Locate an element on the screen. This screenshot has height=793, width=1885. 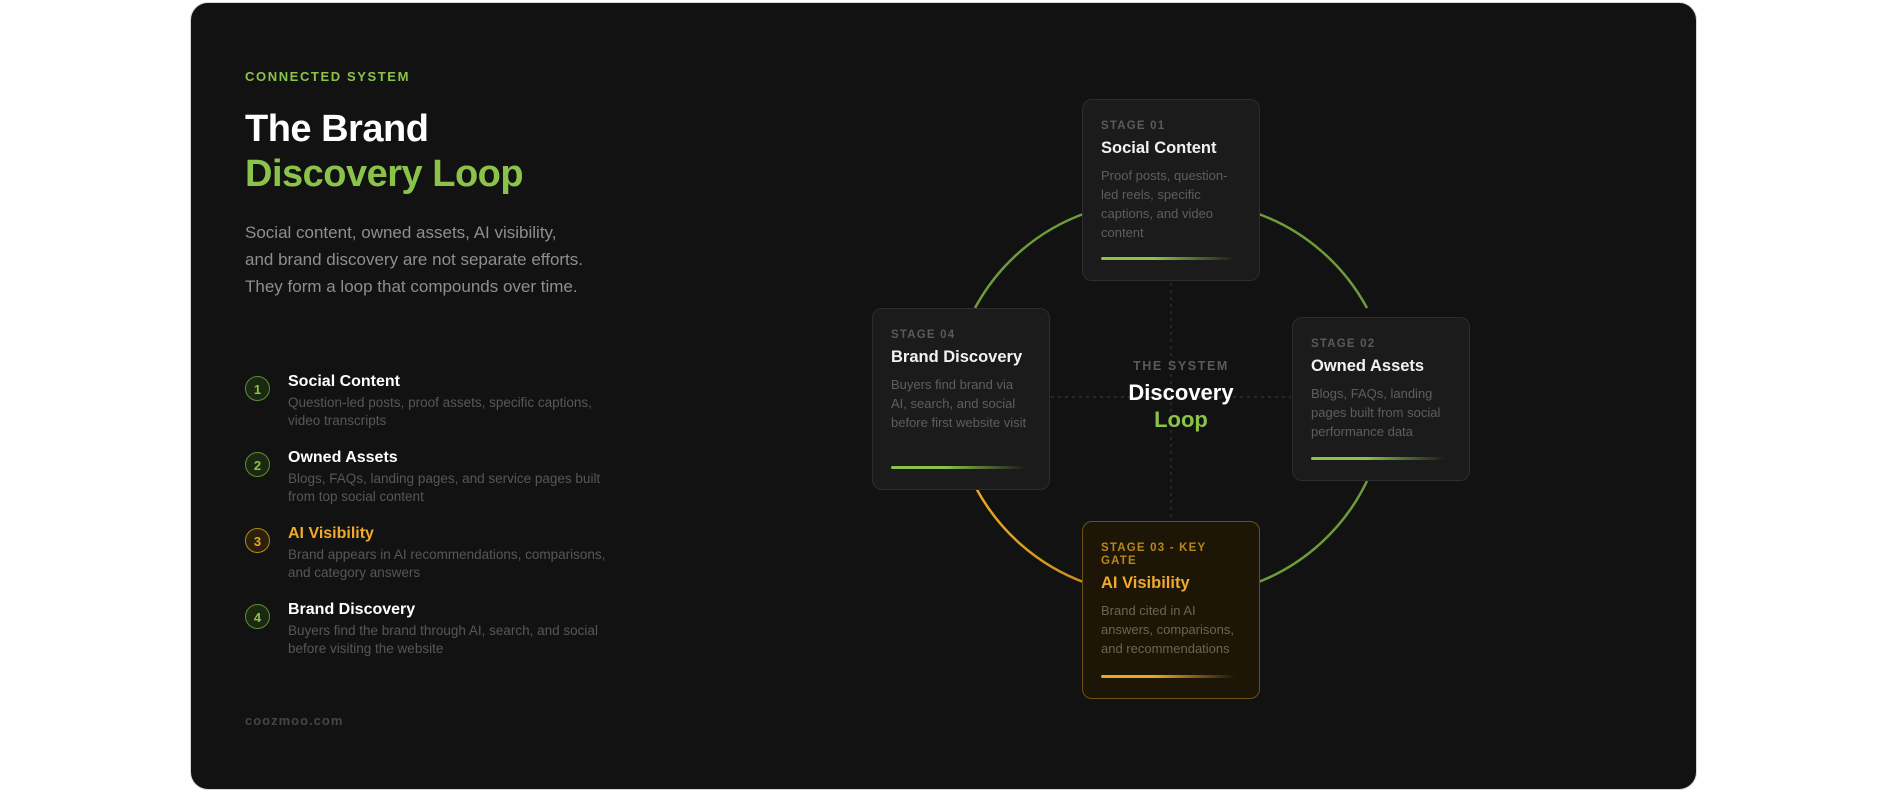
ring-arc-bottom-left is located at coordinates (1030, 535).